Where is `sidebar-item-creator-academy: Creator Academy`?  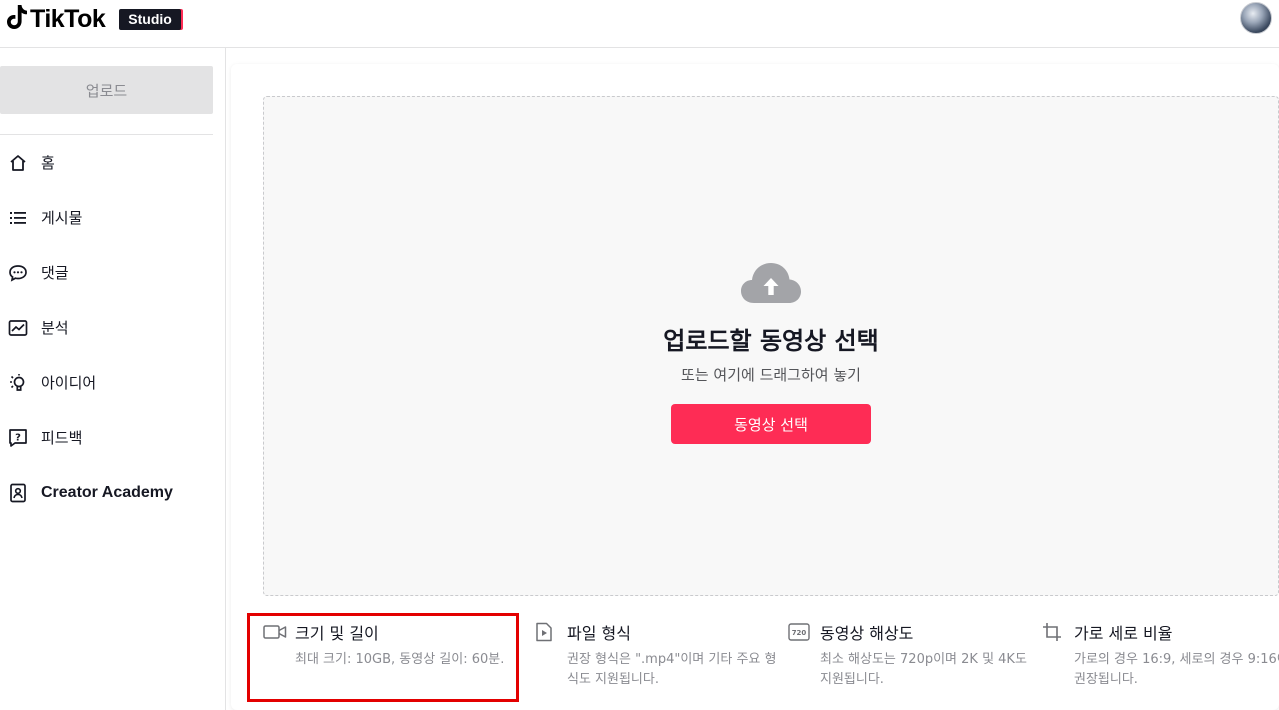
sidebar-item-creator-academy: Creator Academy is located at coordinates (113, 492).